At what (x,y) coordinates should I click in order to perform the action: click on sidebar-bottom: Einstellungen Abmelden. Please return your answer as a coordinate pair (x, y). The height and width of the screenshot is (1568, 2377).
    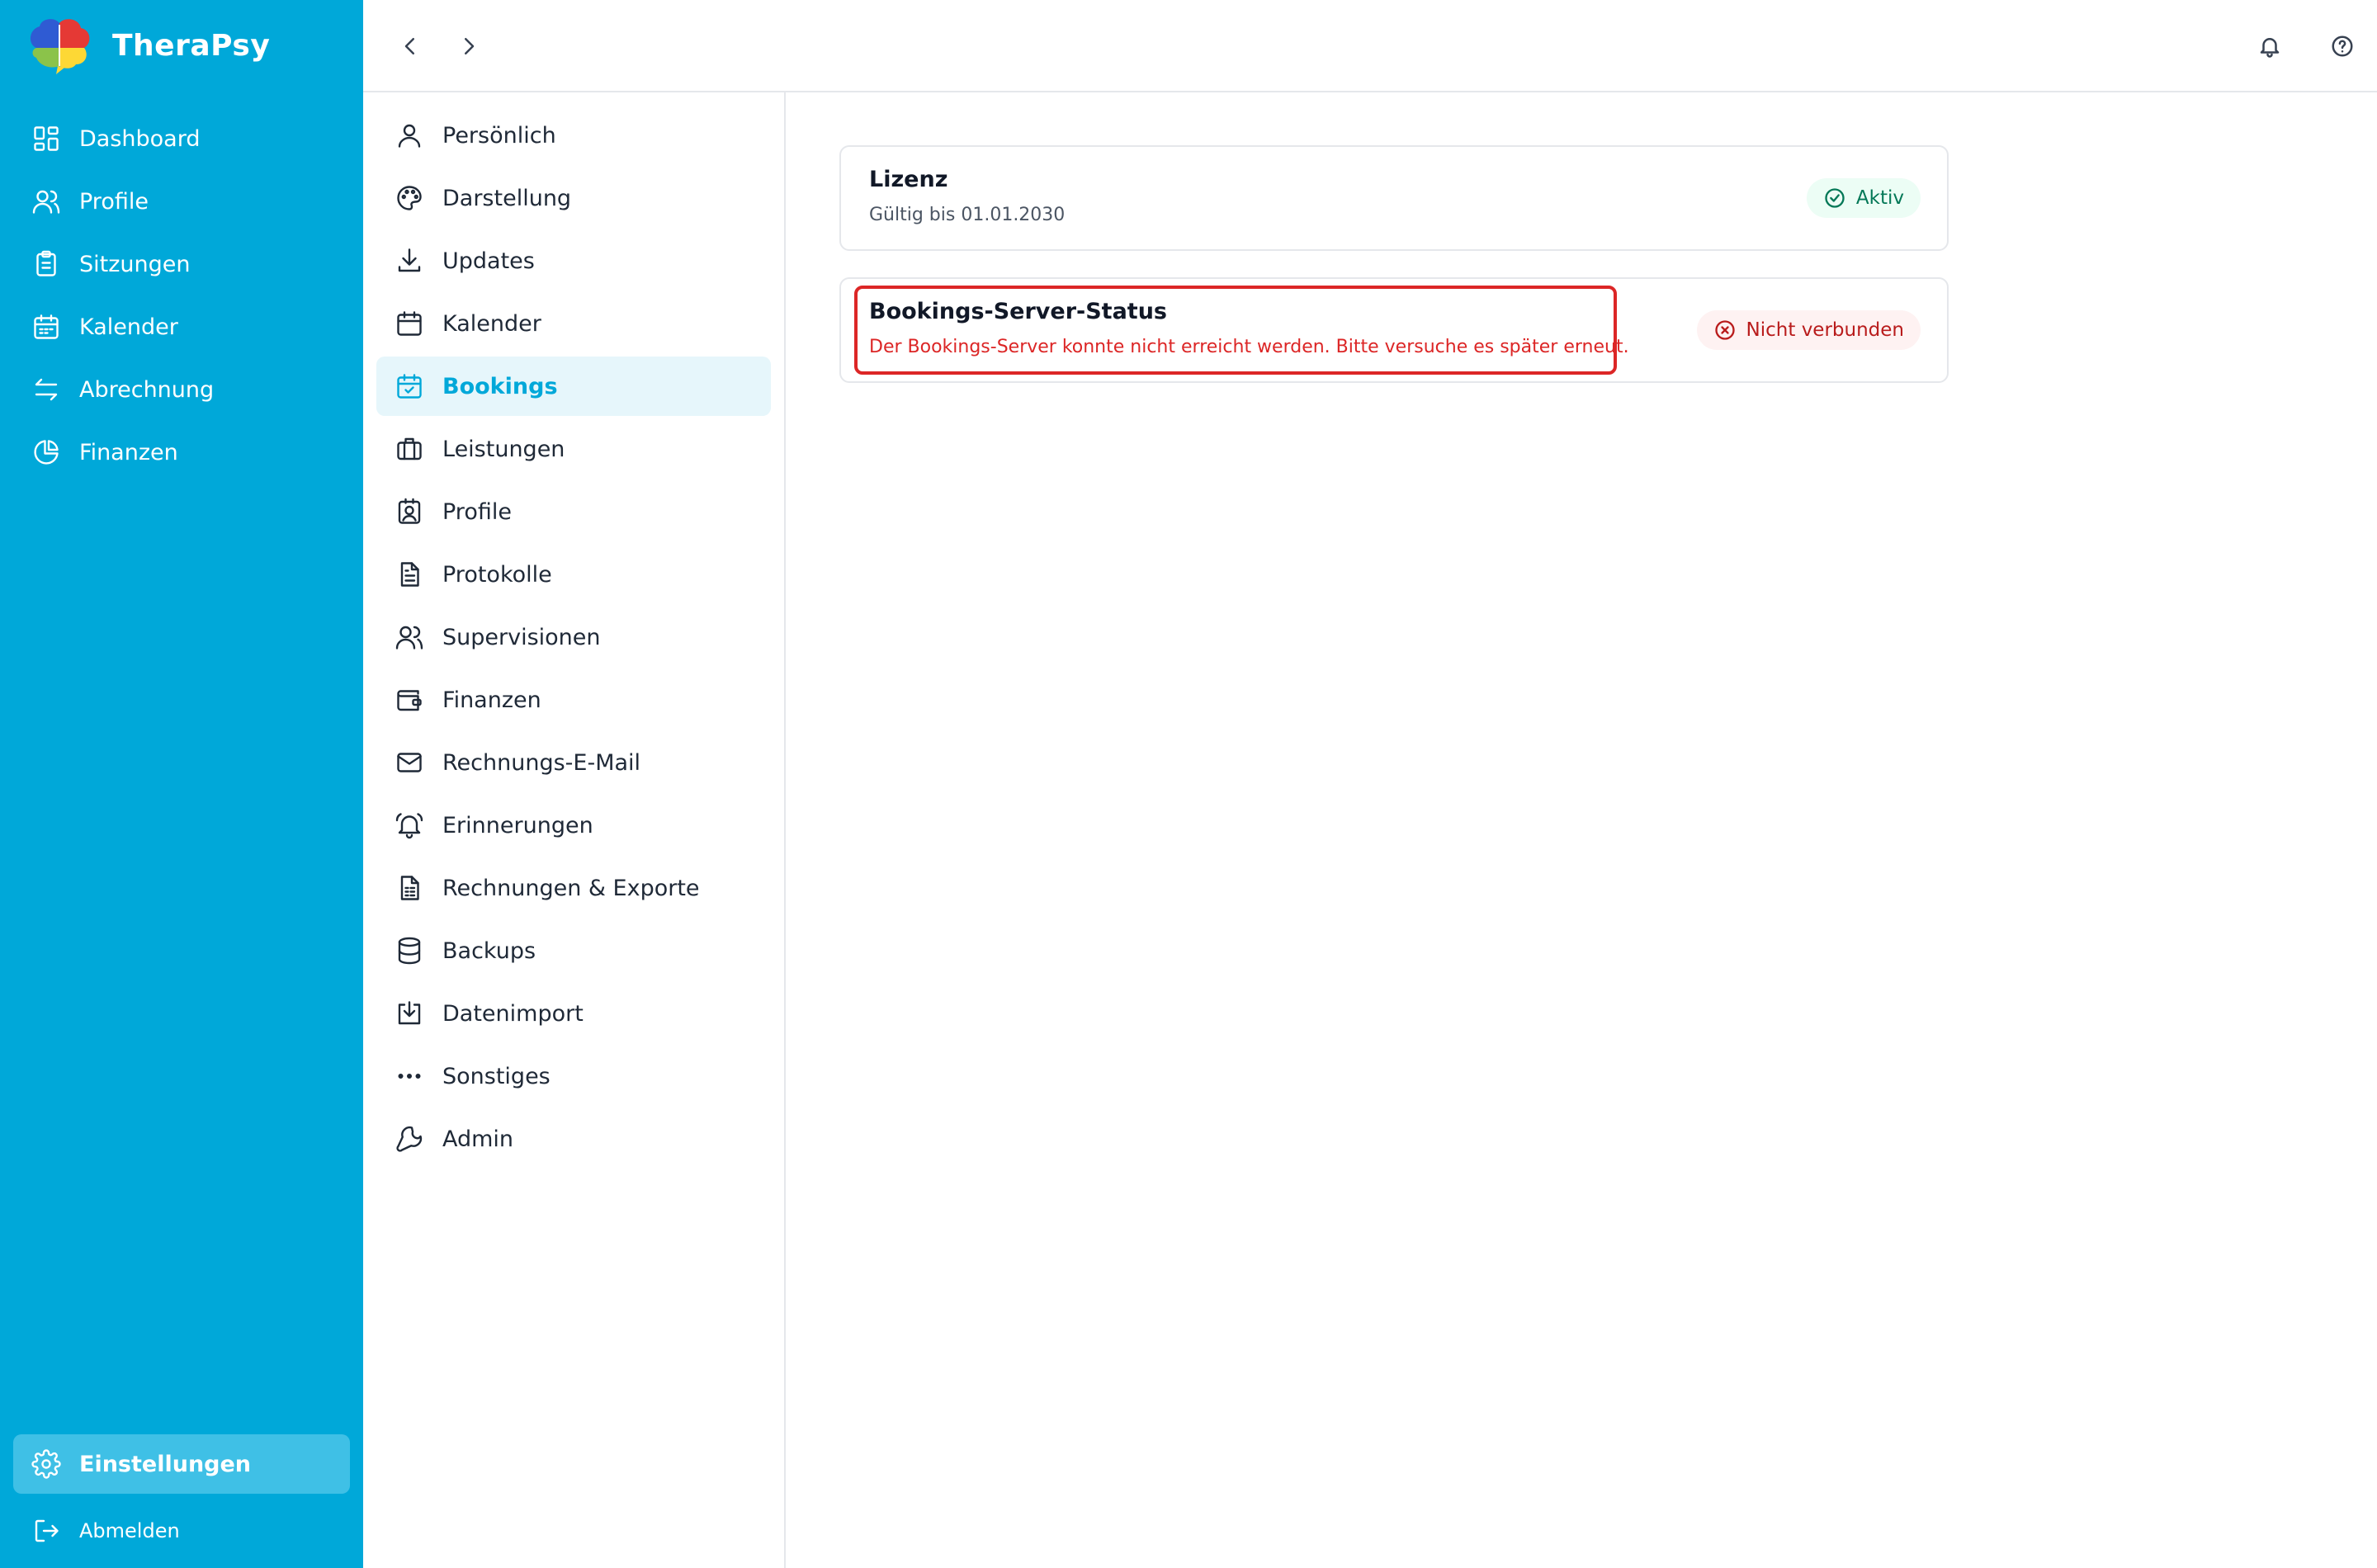
    Looking at the image, I should click on (181, 1498).